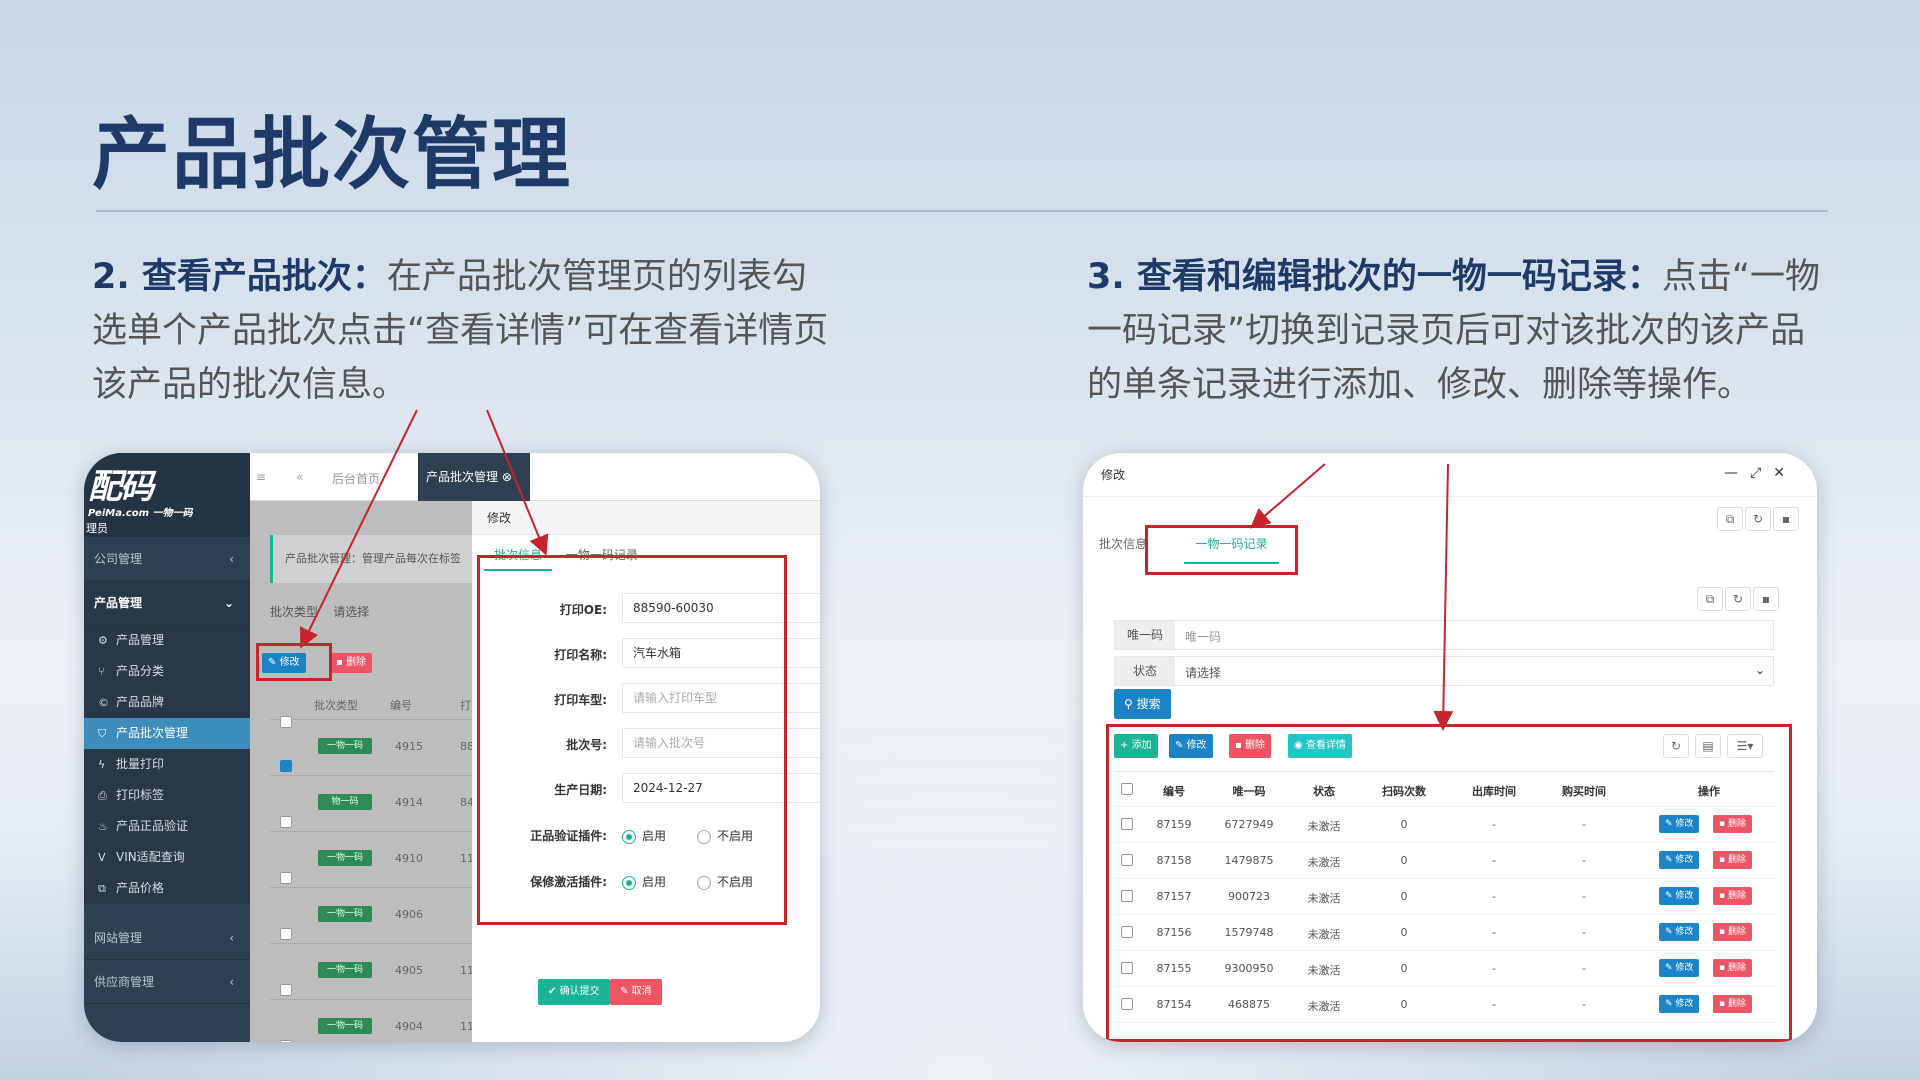  I want to click on arrow-to-edit-button, so click(359, 529).